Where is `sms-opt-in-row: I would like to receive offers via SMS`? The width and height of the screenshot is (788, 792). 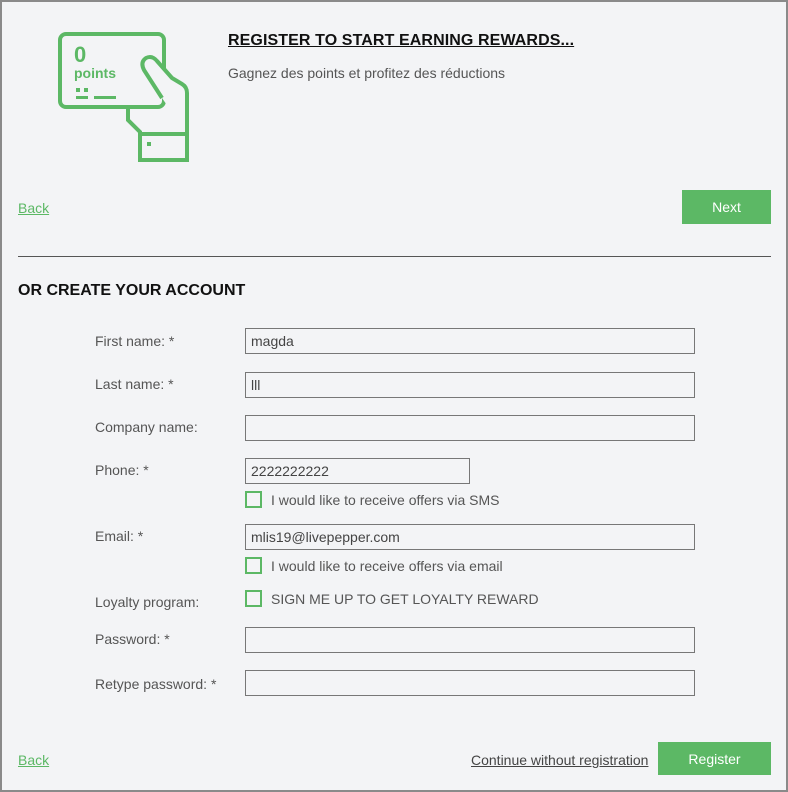
sms-opt-in-row: I would like to receive offers via SMS is located at coordinates (372, 499).